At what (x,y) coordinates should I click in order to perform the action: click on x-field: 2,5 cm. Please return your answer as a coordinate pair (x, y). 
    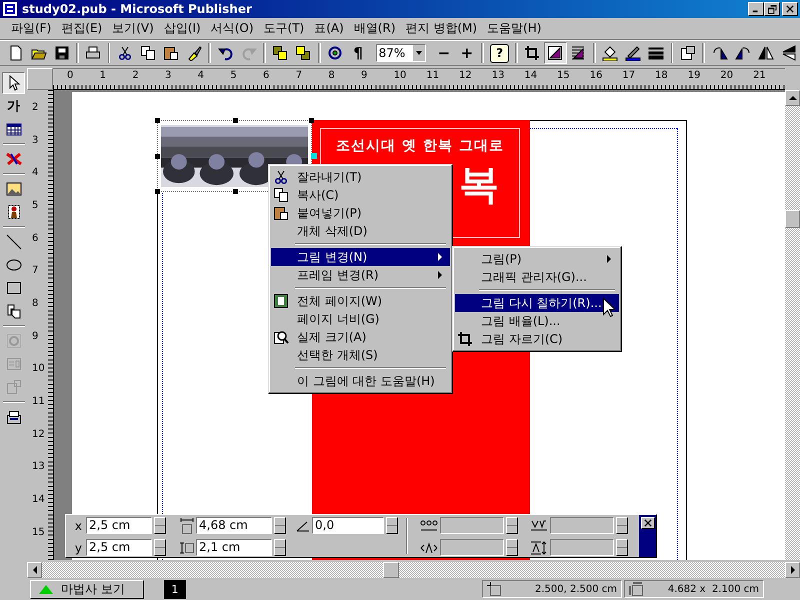
    Looking at the image, I should click on (119, 525).